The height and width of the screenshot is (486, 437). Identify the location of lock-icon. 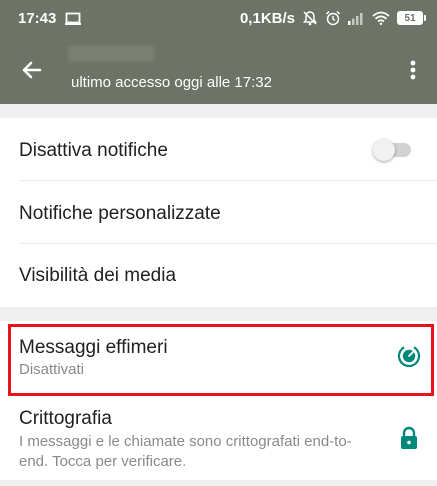
(409, 437).